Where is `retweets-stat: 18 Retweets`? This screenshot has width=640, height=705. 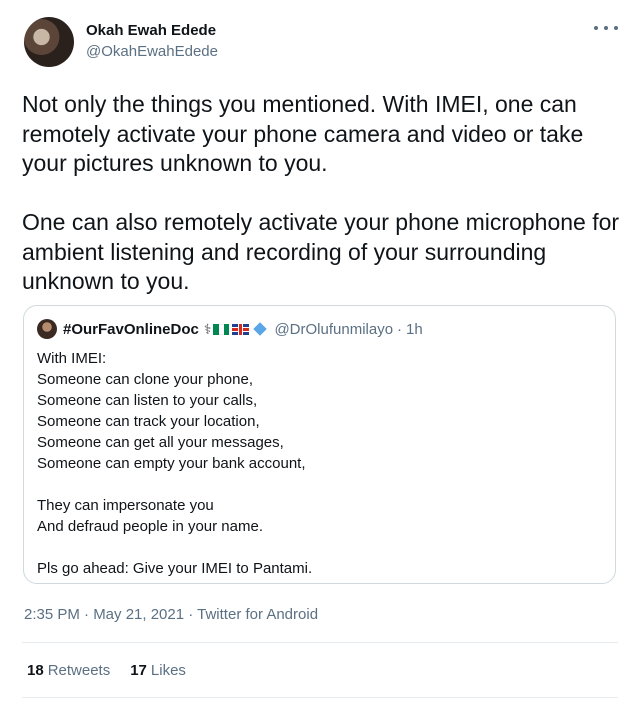 retweets-stat: 18 Retweets is located at coordinates (68, 670).